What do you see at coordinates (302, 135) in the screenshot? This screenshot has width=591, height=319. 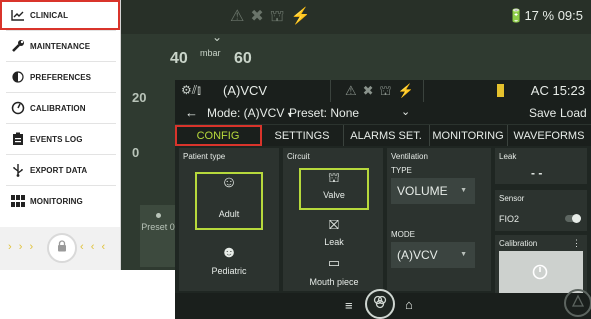 I see `tab-settings: SETTINGS` at bounding box center [302, 135].